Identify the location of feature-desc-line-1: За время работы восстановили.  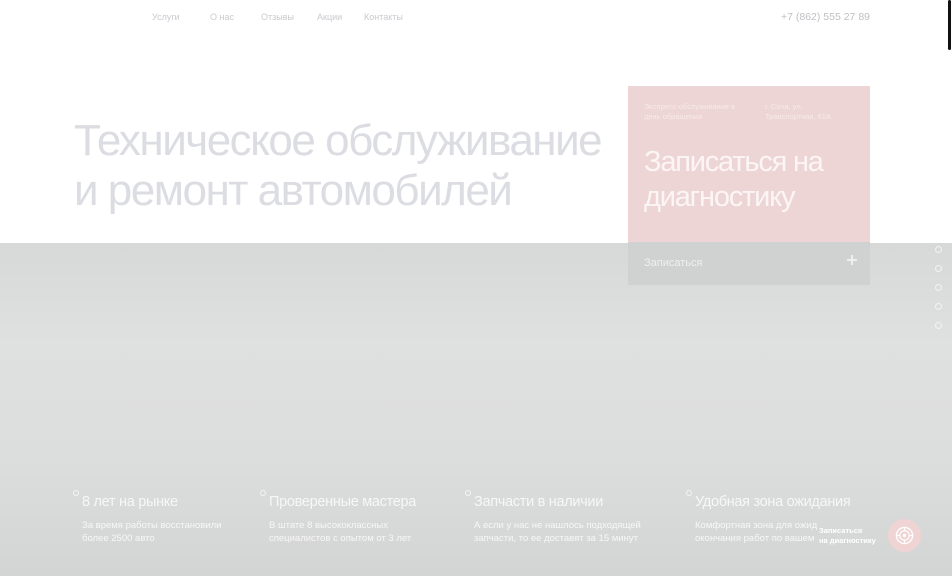
(152, 525).